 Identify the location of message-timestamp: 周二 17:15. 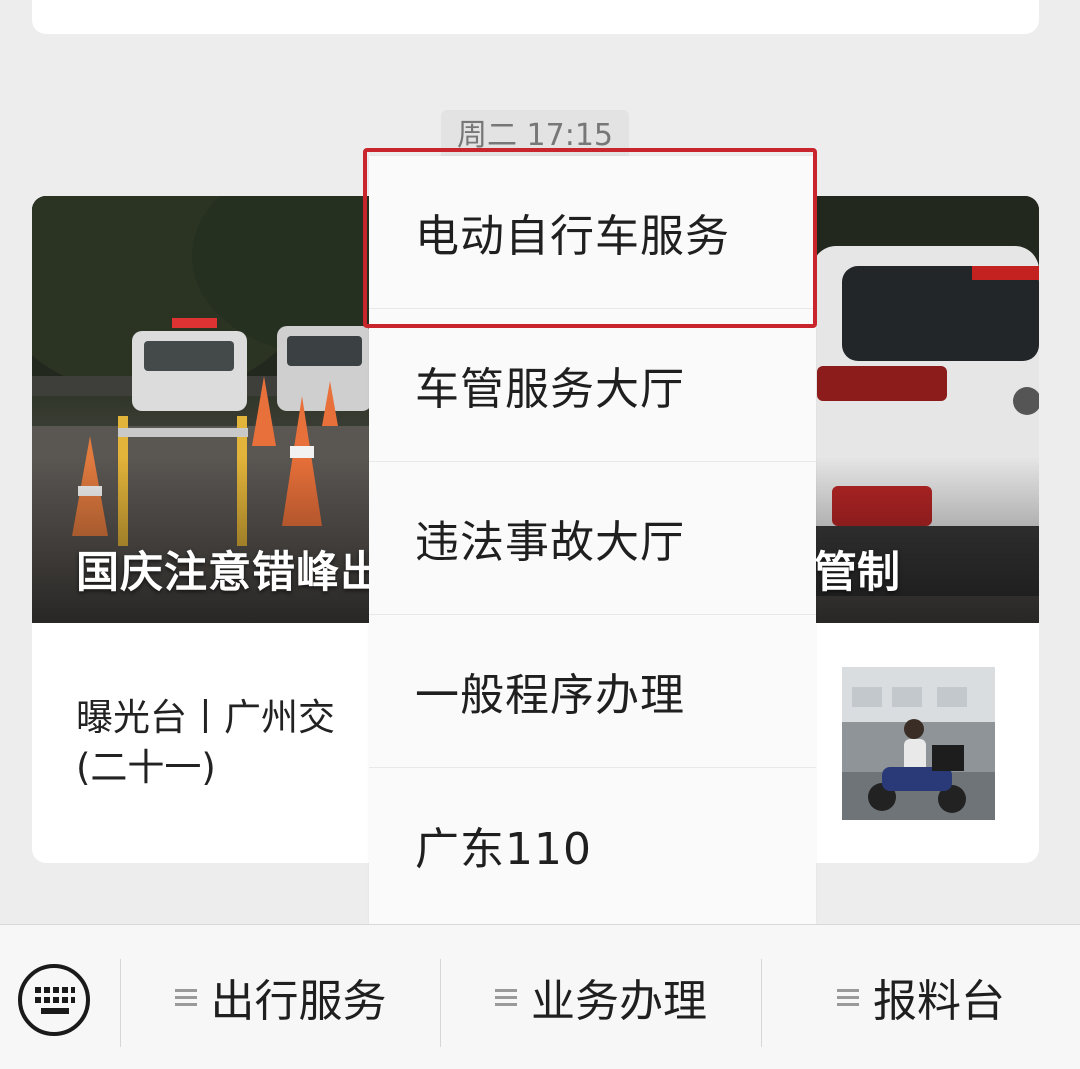
(535, 136).